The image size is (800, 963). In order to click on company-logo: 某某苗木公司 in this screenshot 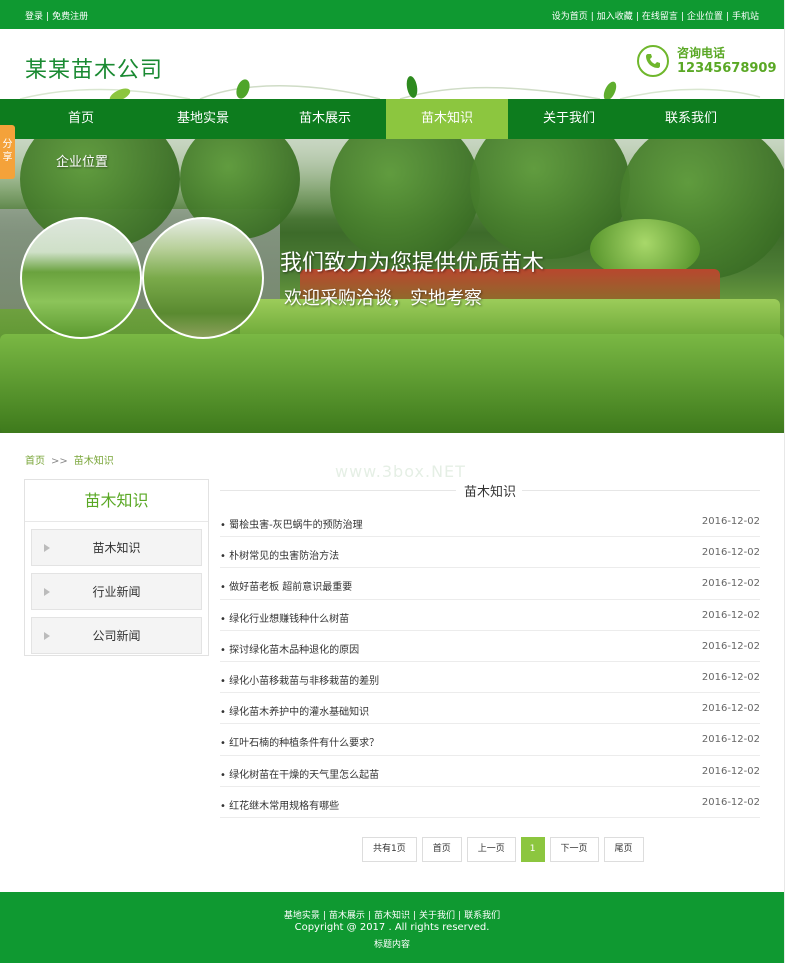, I will do `click(94, 68)`.